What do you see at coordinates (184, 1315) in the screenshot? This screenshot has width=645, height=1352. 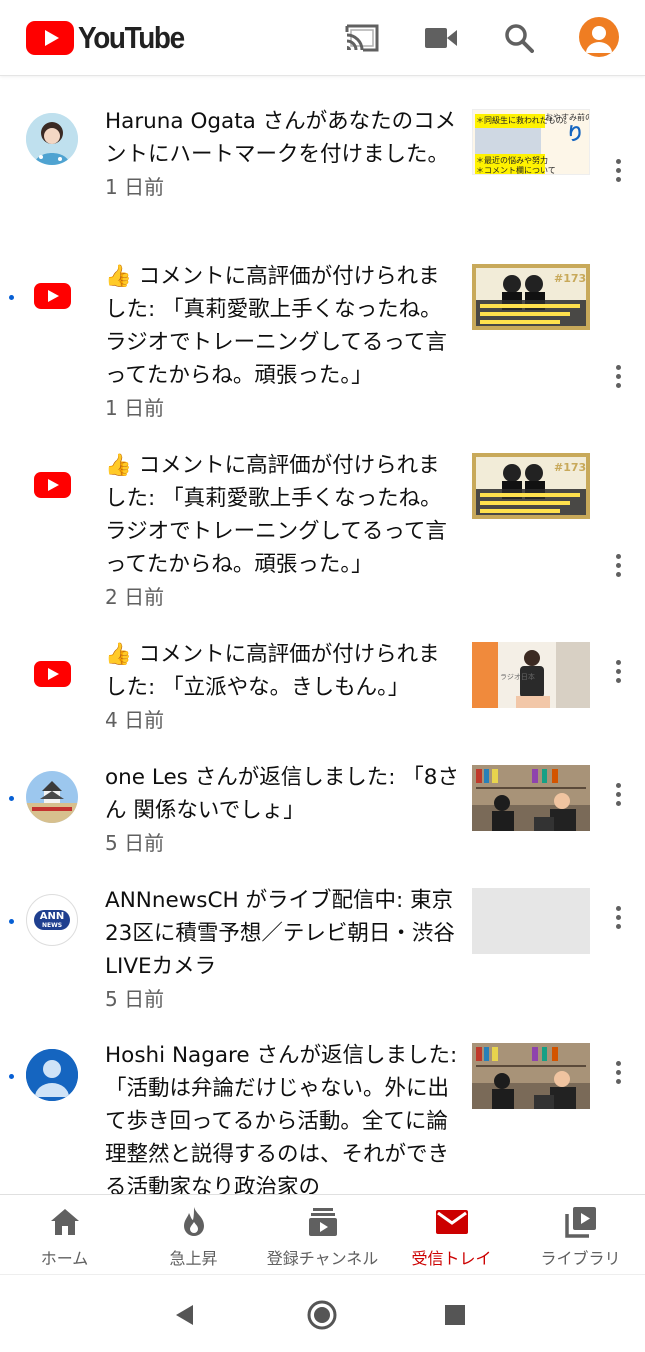 I see `back-icon` at bounding box center [184, 1315].